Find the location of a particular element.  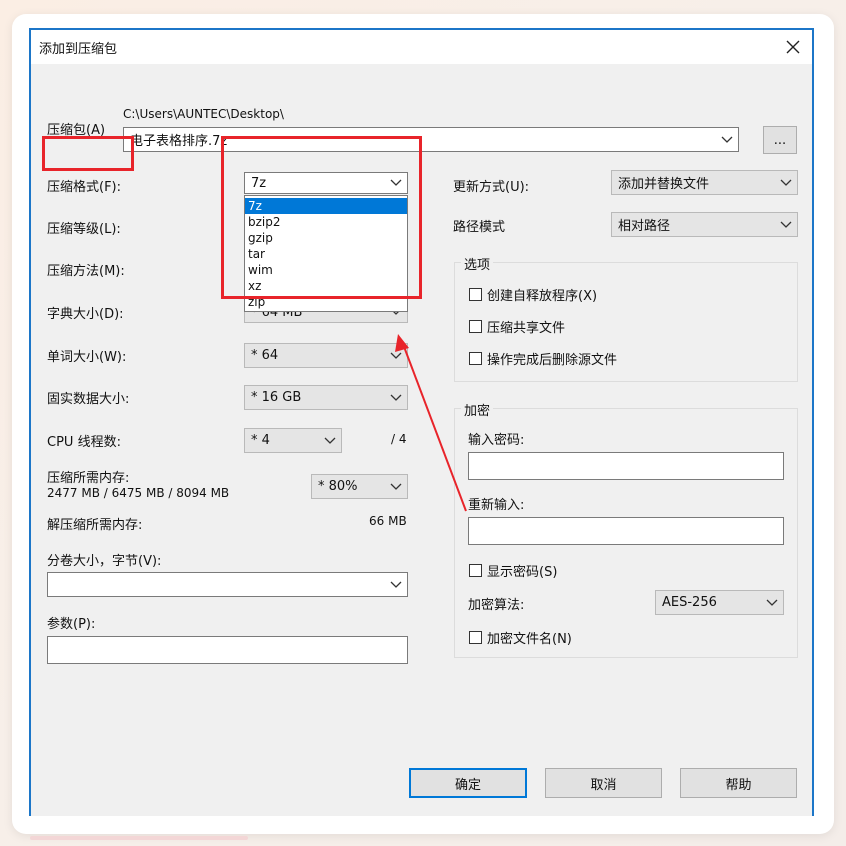

close-button is located at coordinates (793, 47).